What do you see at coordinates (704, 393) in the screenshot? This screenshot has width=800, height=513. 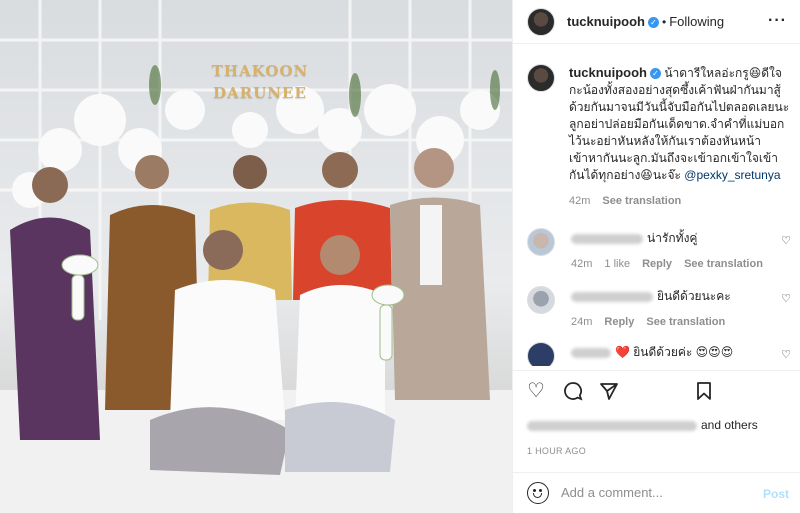 I see `save-bookmark-icon` at bounding box center [704, 393].